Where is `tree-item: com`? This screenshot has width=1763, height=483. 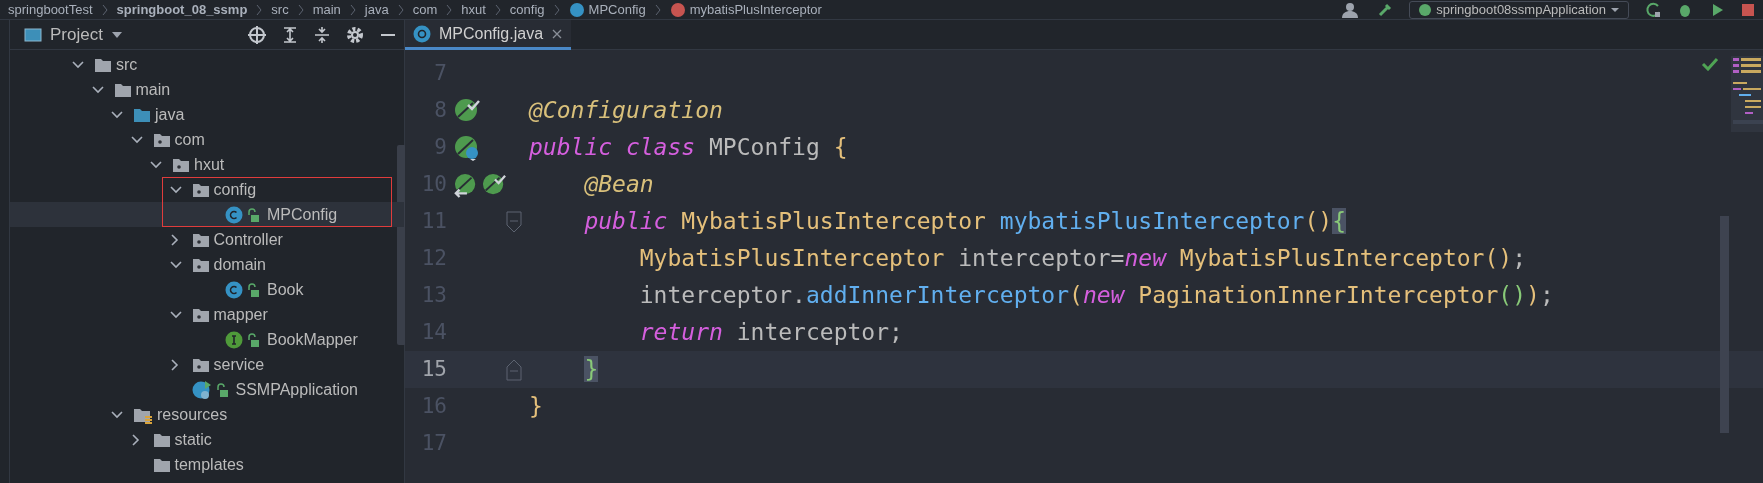 tree-item: com is located at coordinates (167, 139).